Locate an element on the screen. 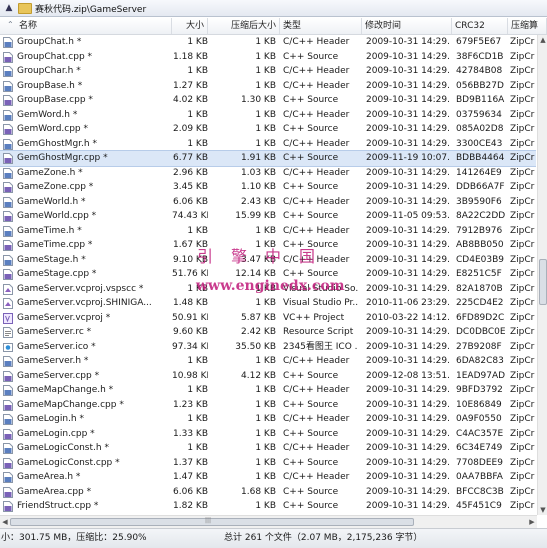  column-method: 压缩算 is located at coordinates (527, 26).